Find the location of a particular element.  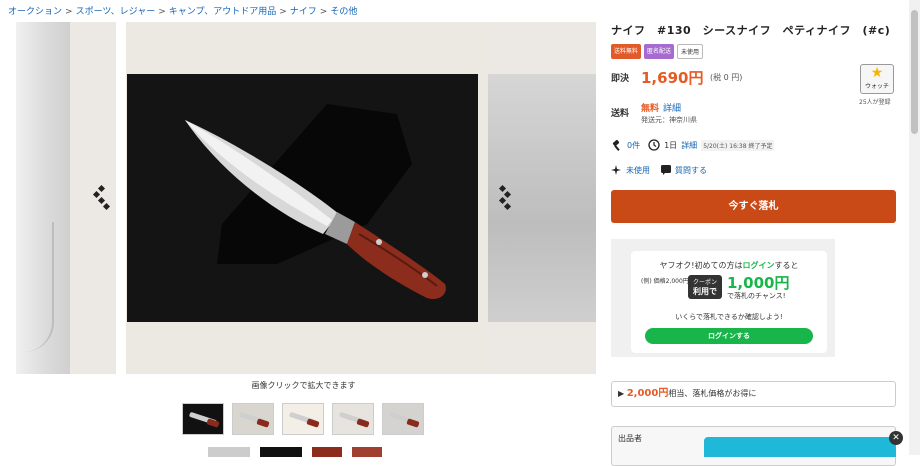

promo-check-text: いくらで落札できるか確認しよう! is located at coordinates (729, 317).